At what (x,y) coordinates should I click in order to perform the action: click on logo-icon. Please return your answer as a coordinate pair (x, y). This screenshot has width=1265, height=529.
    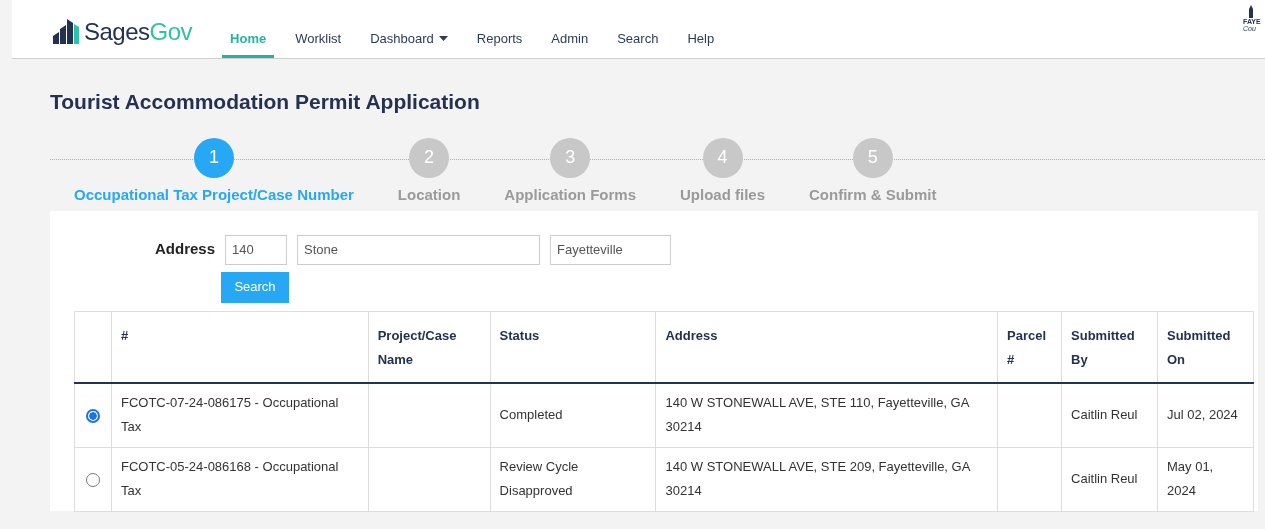
    Looking at the image, I should click on (66, 31).